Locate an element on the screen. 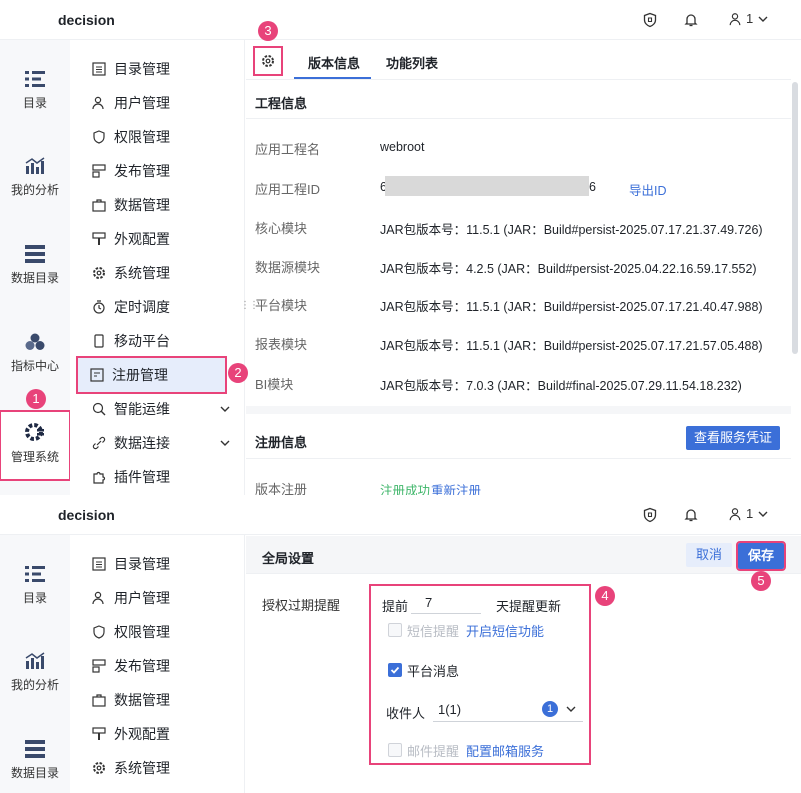  configure-email-link: 配置邮箱服务 is located at coordinates (505, 750).